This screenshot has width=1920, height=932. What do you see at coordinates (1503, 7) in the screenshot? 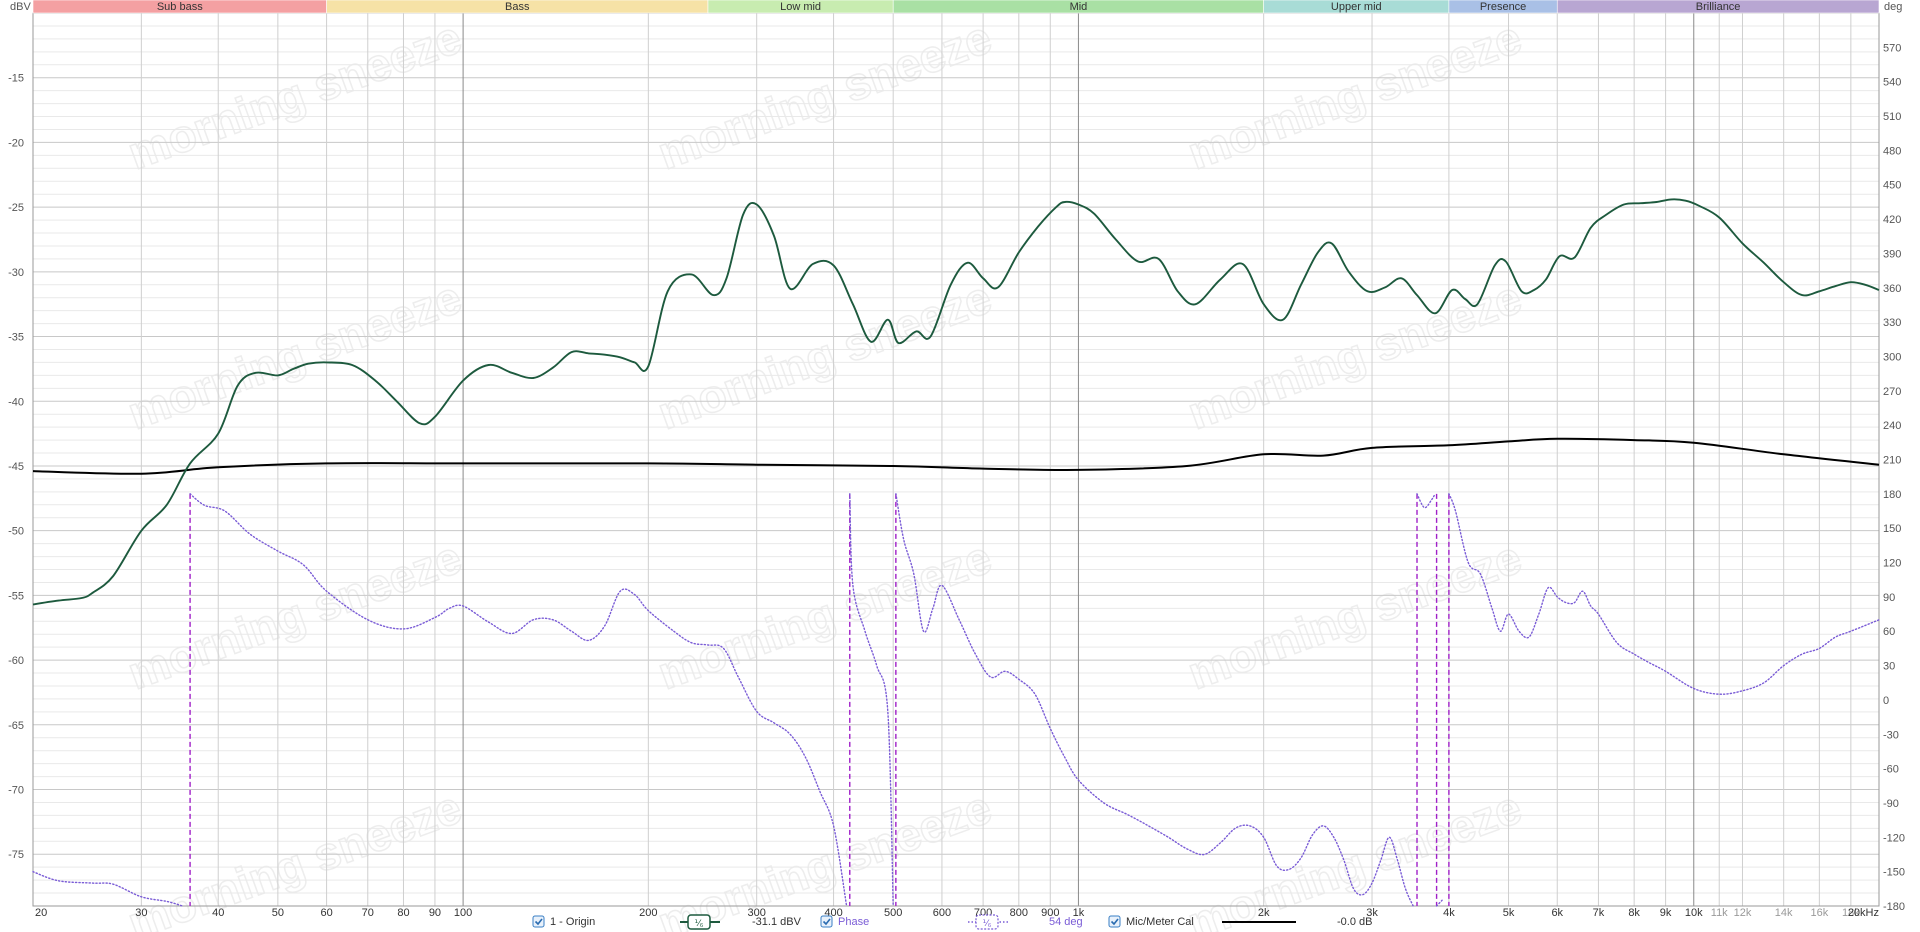
I see `band-label: Presence` at bounding box center [1503, 7].